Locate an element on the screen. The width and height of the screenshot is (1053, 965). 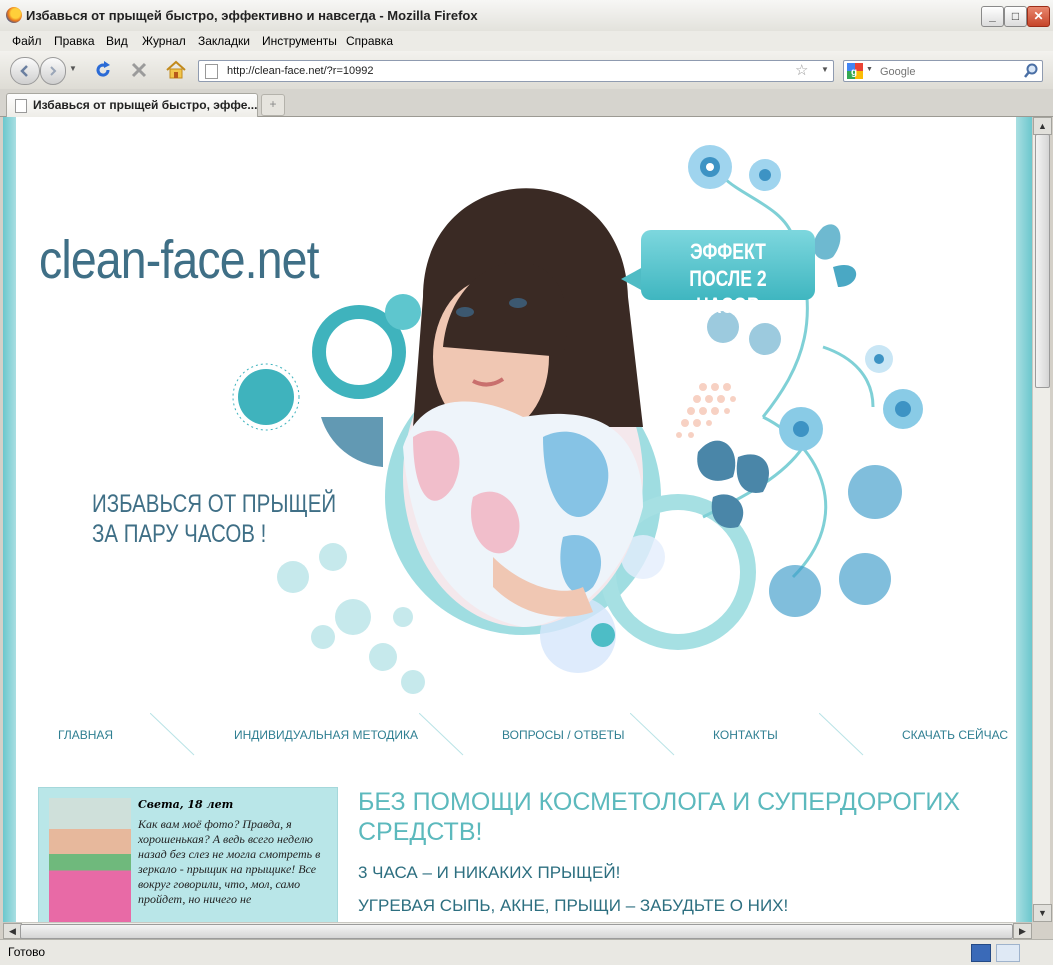
horizontal-scrollbar: ◀ ▶ is located at coordinates (517, 930).